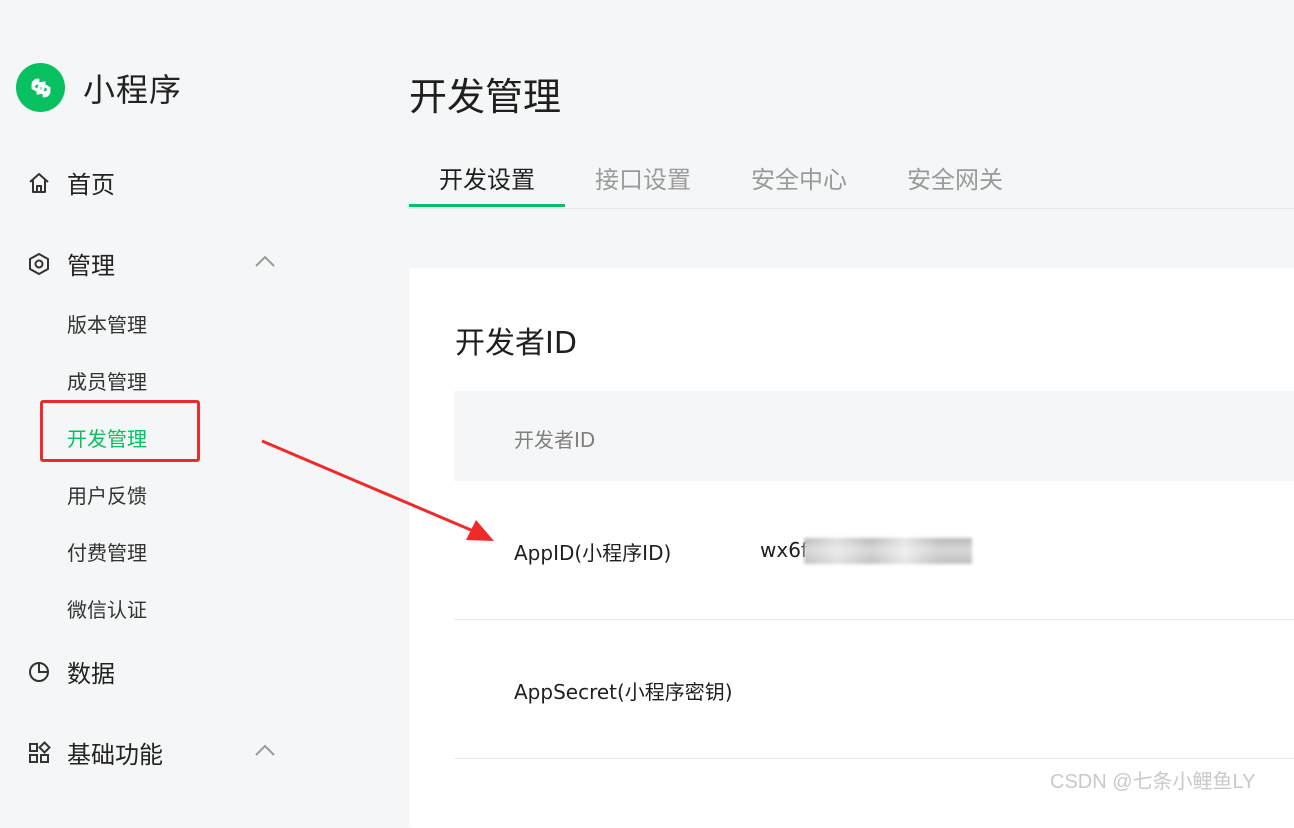  I want to click on mini-program-logo-icon, so click(40, 87).